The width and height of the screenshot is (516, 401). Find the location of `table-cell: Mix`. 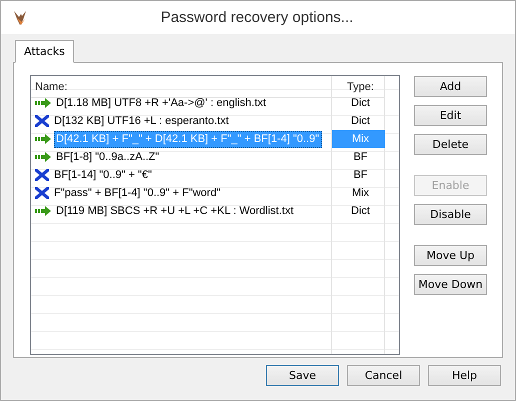

table-cell: Mix is located at coordinates (358, 139).